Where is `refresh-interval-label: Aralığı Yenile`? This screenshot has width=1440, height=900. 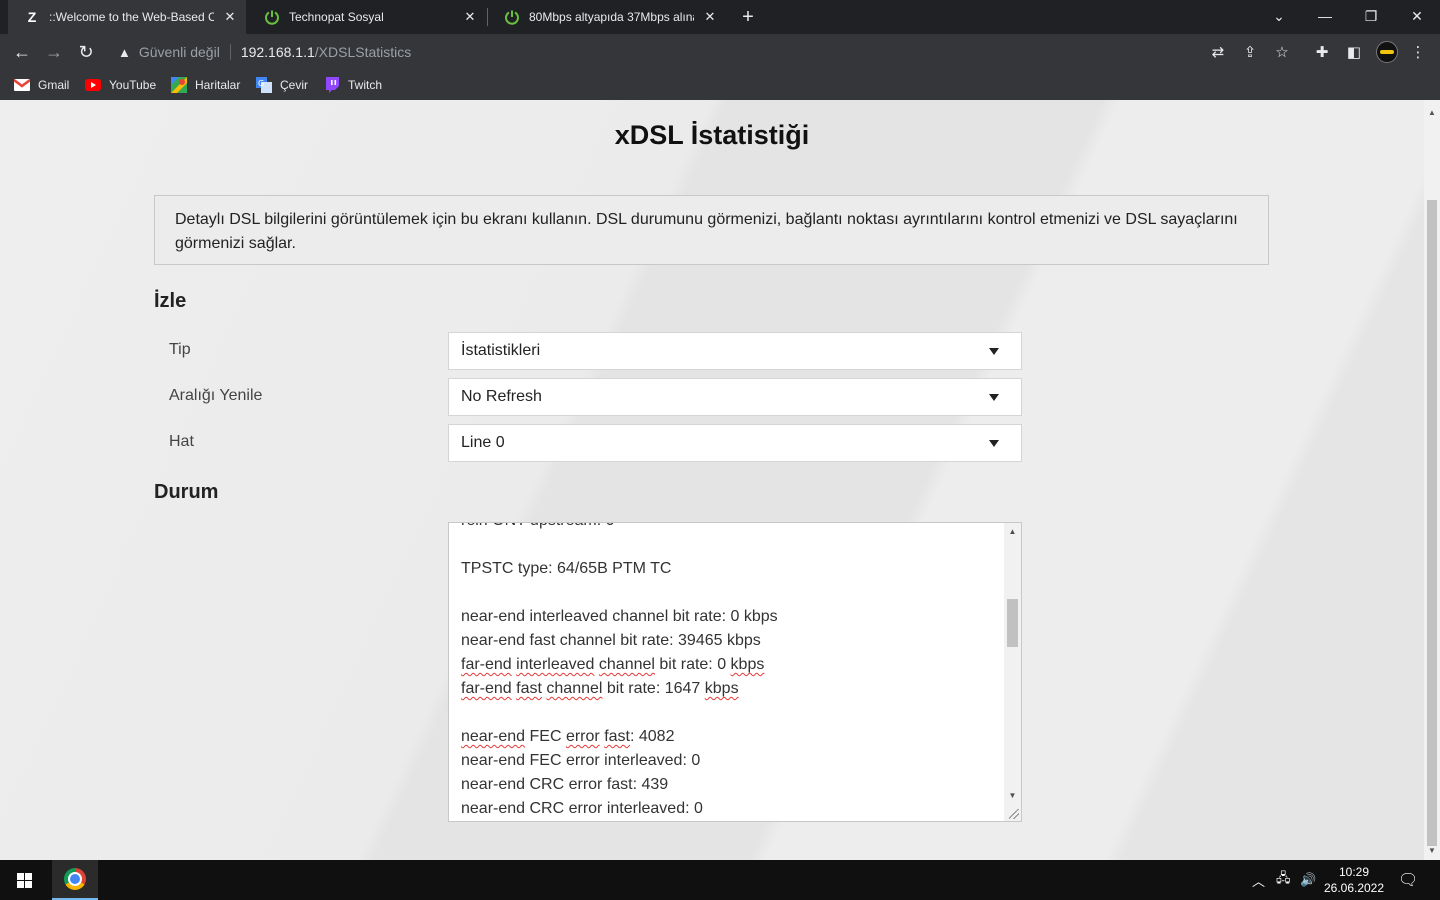
refresh-interval-label: Aralığı Yenile is located at coordinates (216, 395).